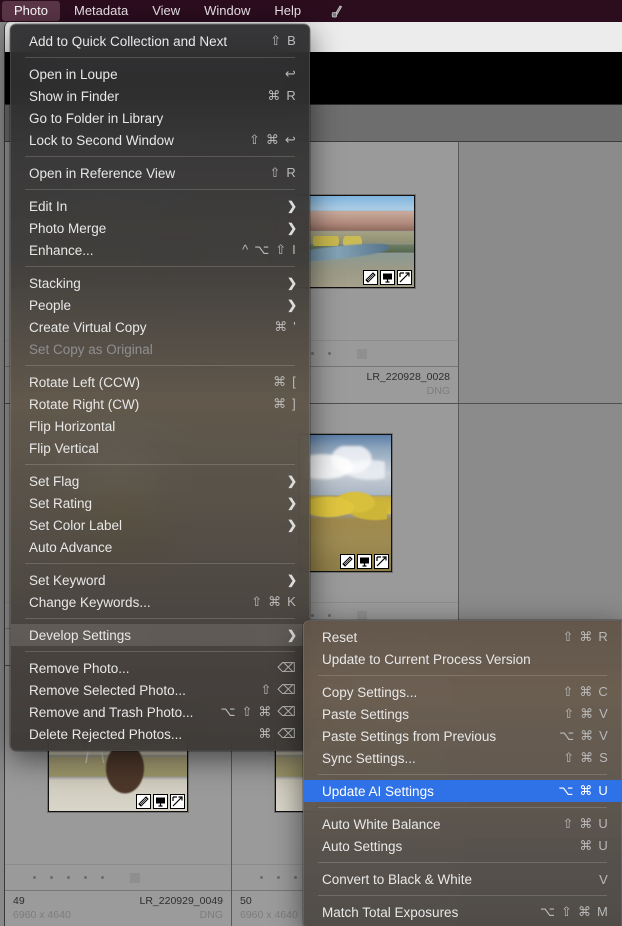  I want to click on menu-item-reset: Reset ⇧ ⌘ R, so click(462, 637).